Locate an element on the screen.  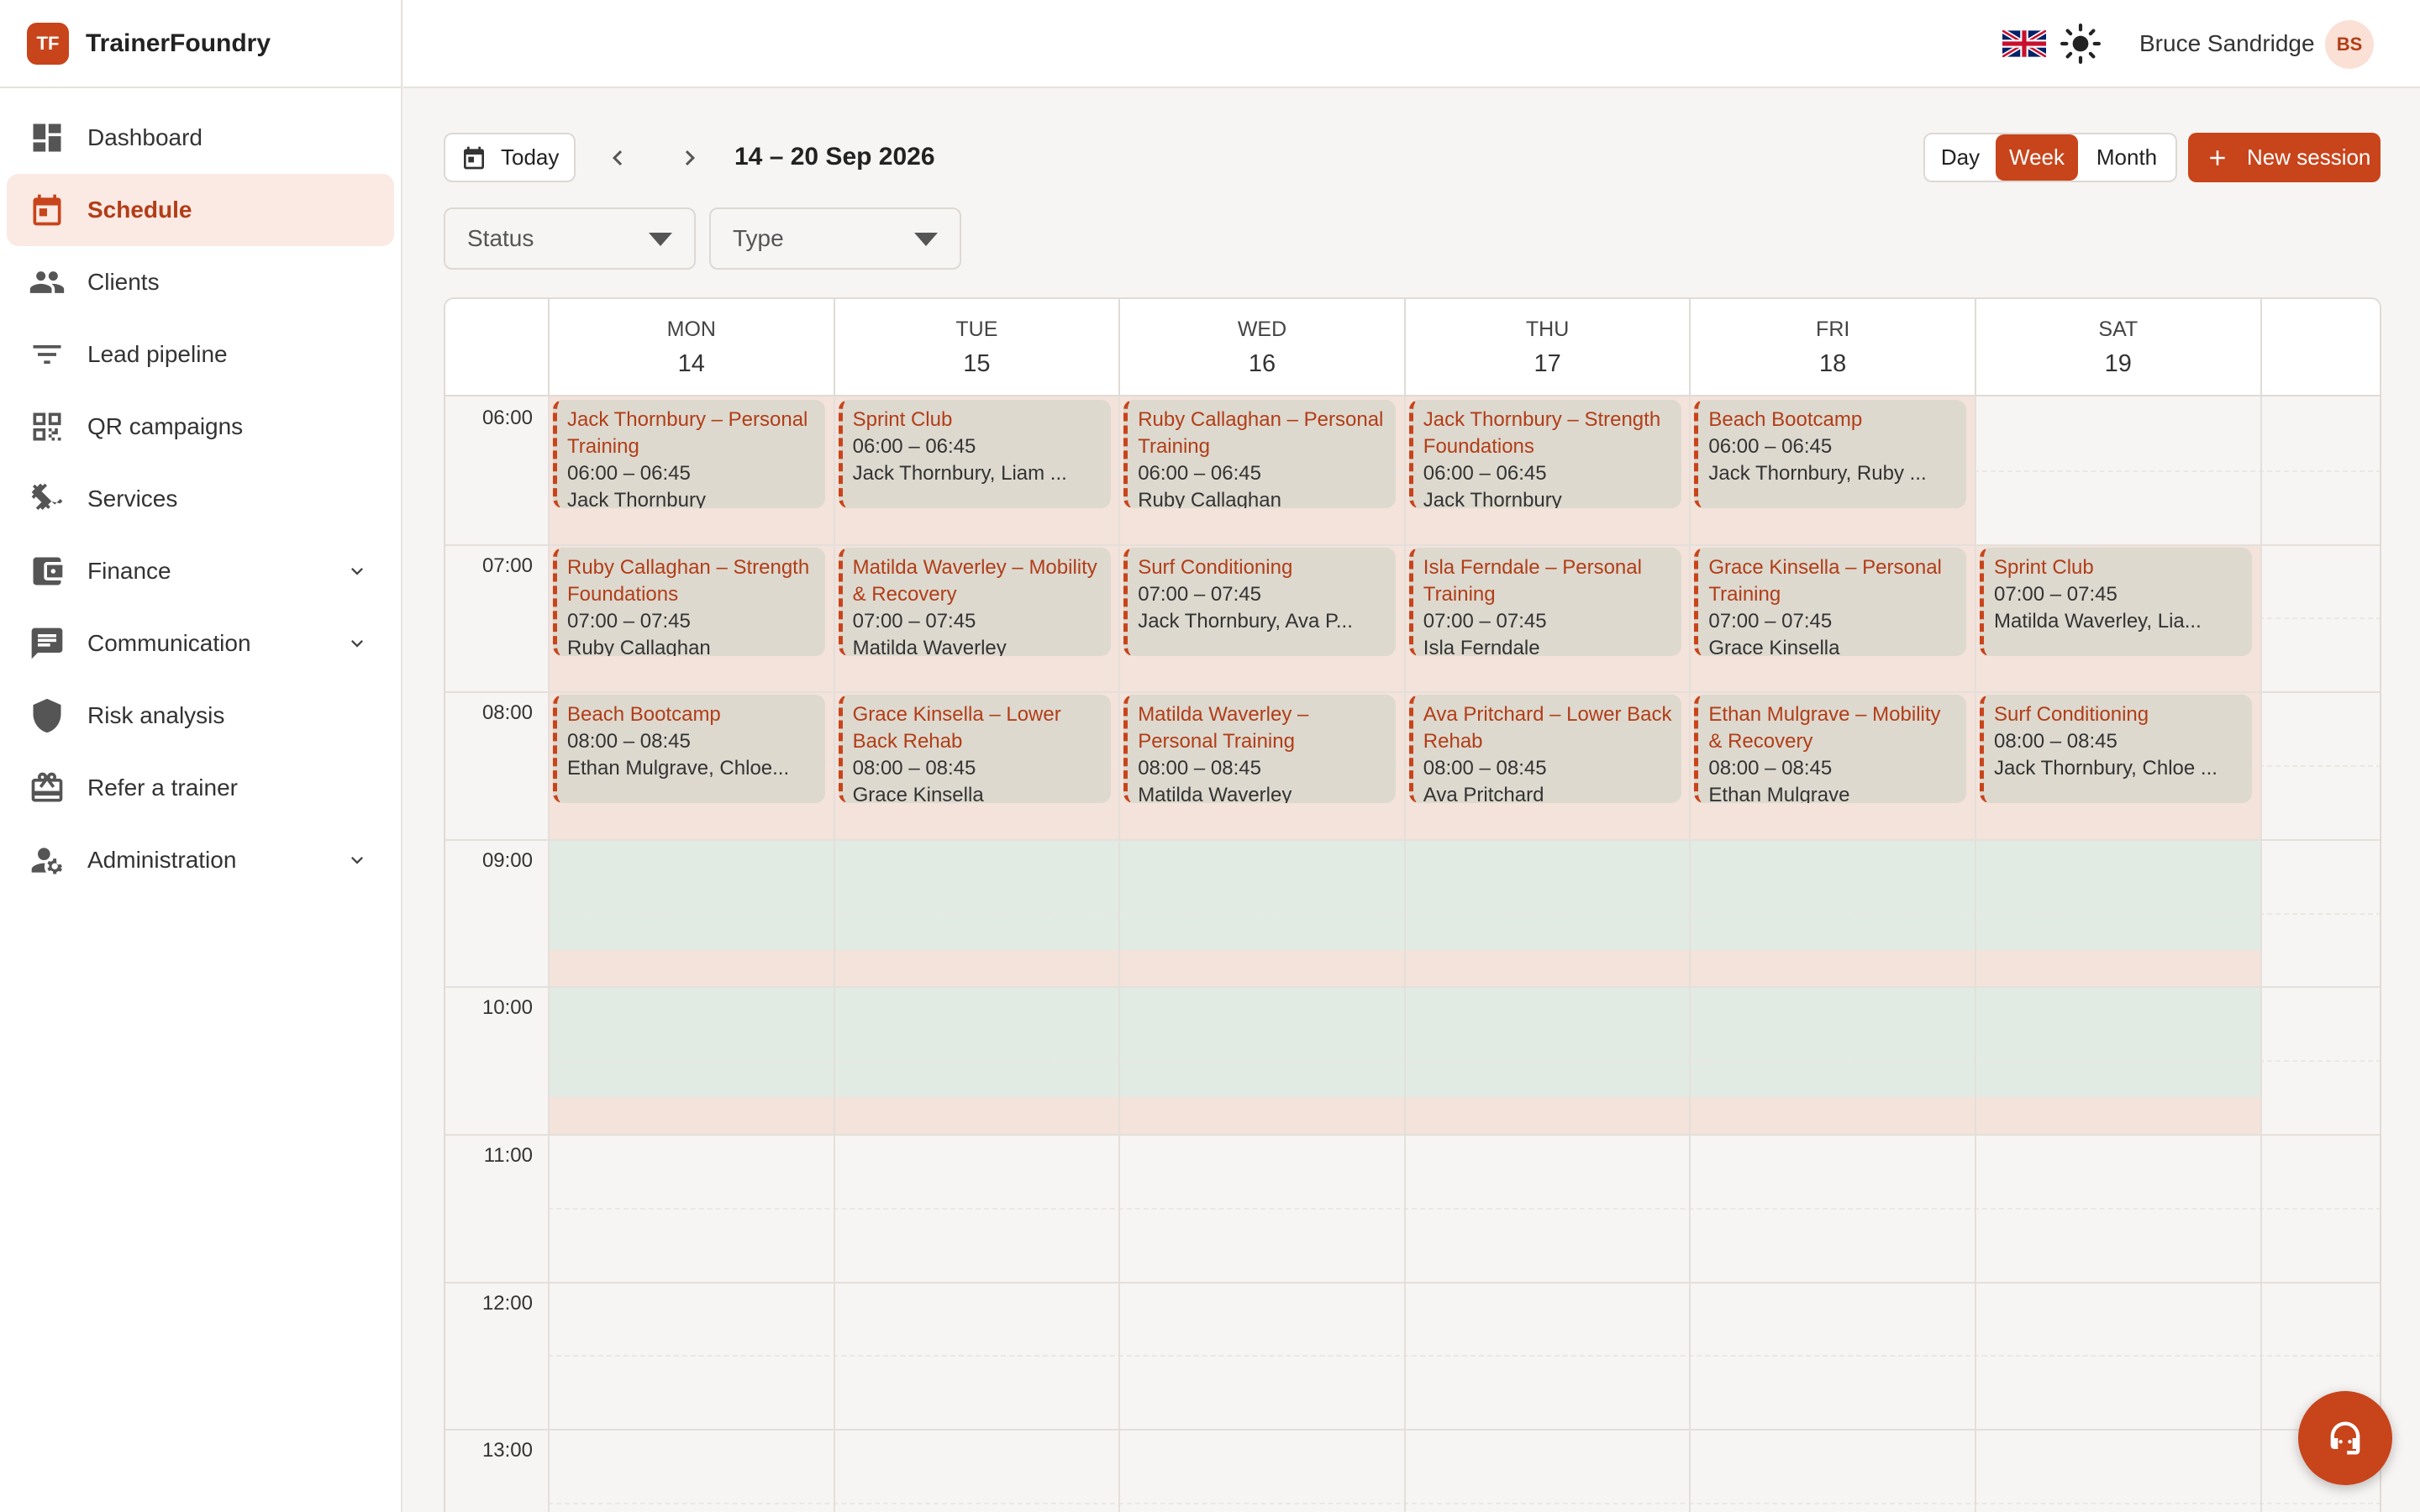
day-header-fri: FRI 18 is located at coordinates (1832, 347).